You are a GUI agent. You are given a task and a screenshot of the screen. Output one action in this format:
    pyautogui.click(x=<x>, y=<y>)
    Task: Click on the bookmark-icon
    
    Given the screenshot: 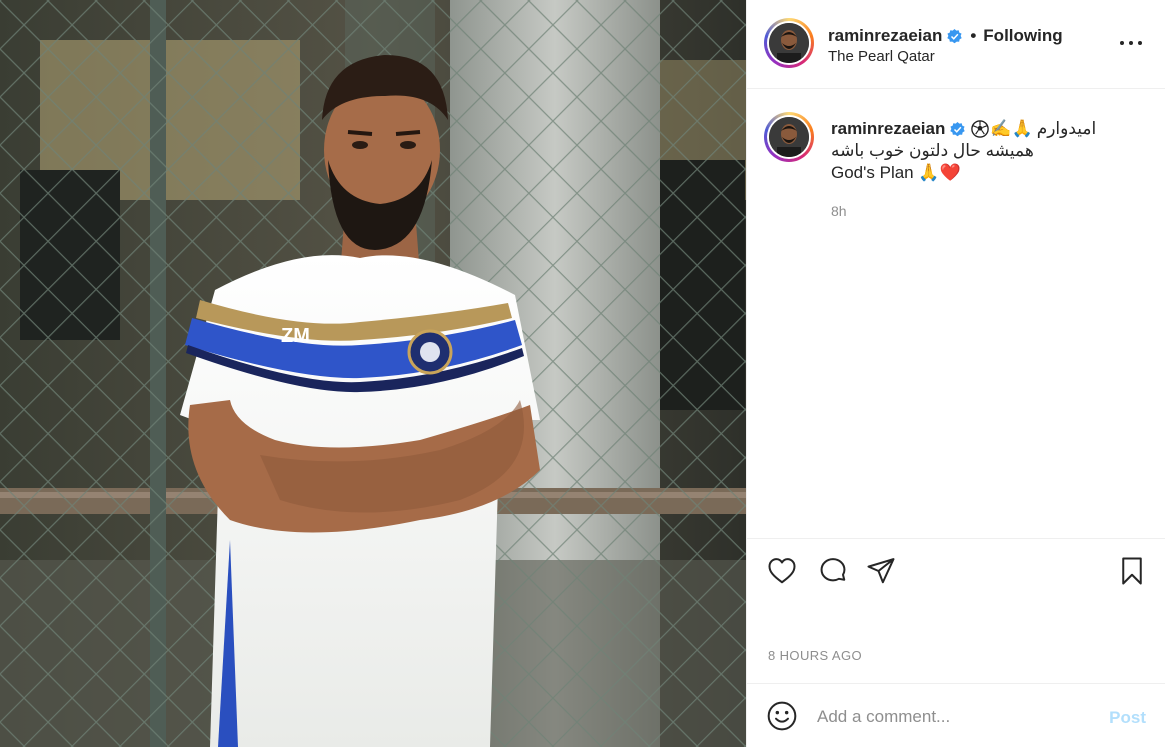 What is the action you would take?
    pyautogui.click(x=1132, y=571)
    